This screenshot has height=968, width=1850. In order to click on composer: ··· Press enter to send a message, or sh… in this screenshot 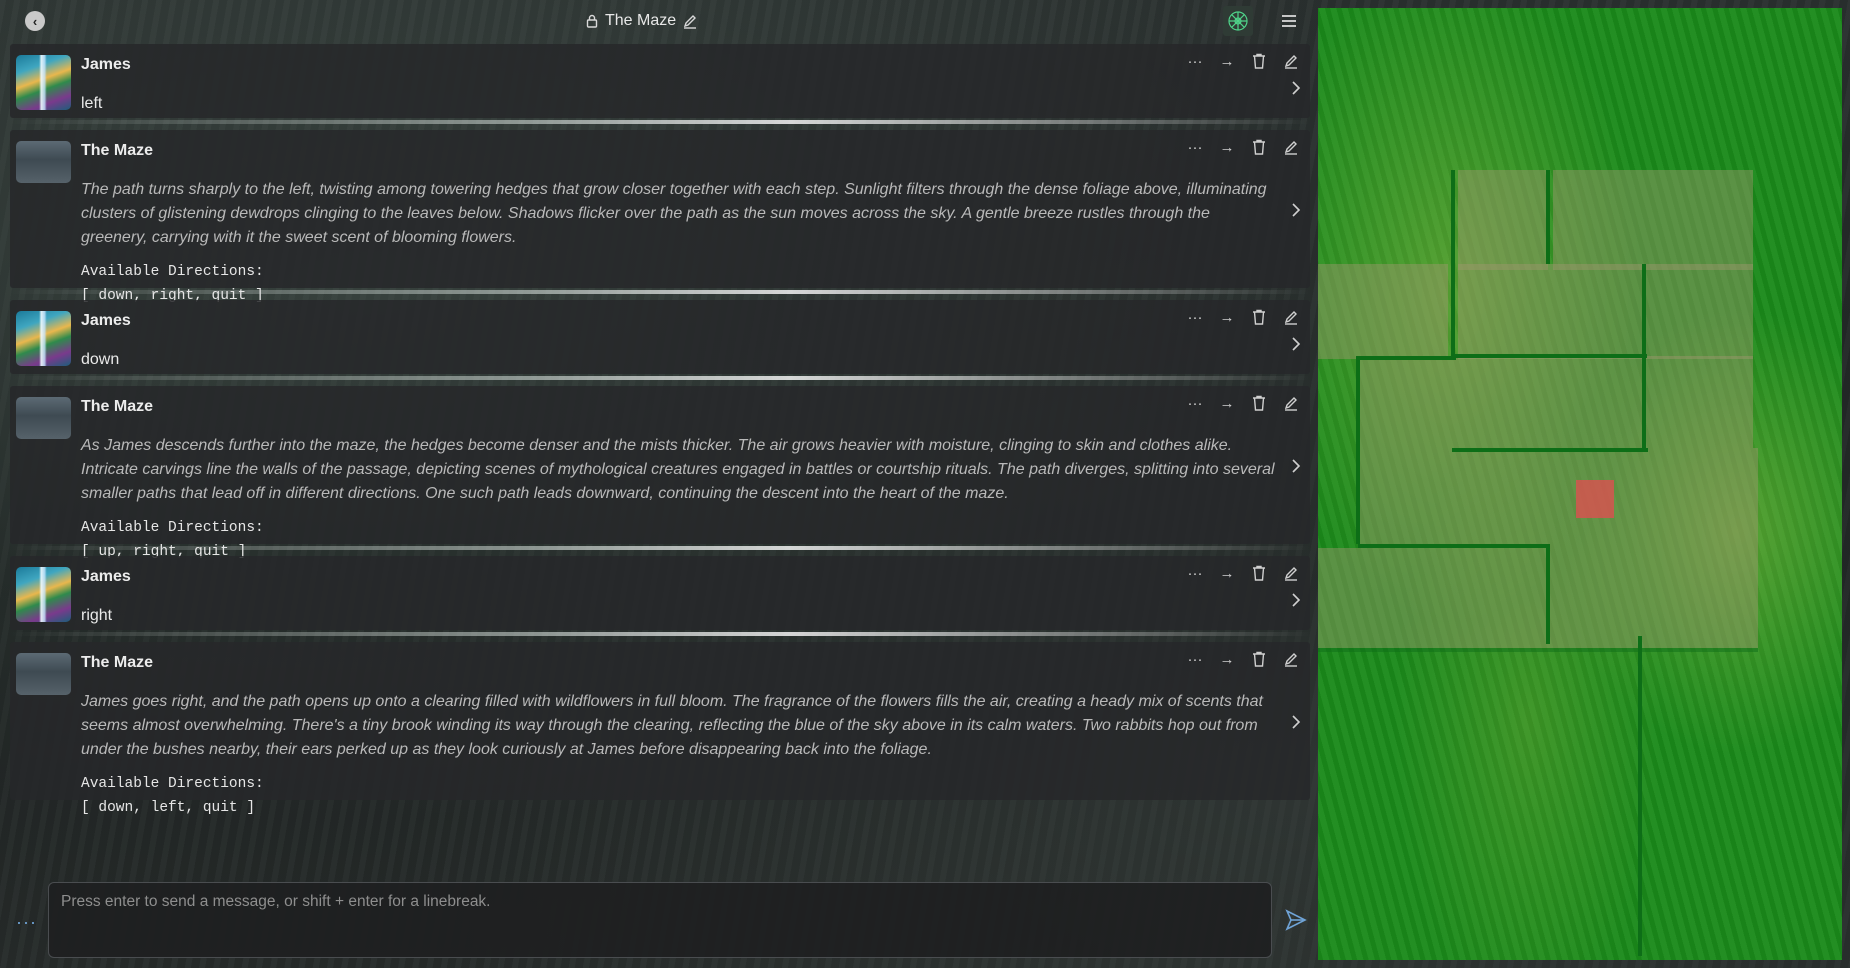, I will do `click(659, 920)`.